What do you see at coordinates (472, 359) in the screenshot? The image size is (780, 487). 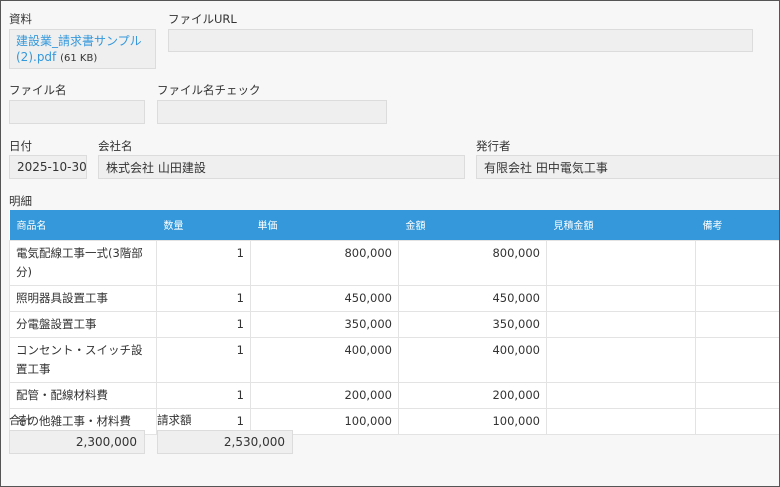 I see `cell-amount: 400,000` at bounding box center [472, 359].